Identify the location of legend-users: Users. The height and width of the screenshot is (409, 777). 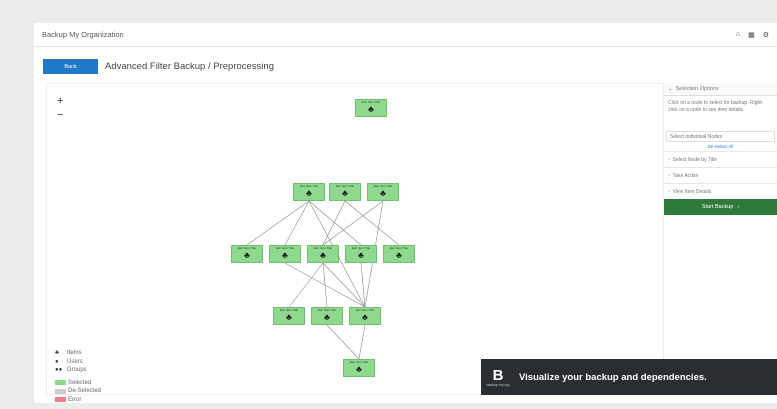
(75, 361).